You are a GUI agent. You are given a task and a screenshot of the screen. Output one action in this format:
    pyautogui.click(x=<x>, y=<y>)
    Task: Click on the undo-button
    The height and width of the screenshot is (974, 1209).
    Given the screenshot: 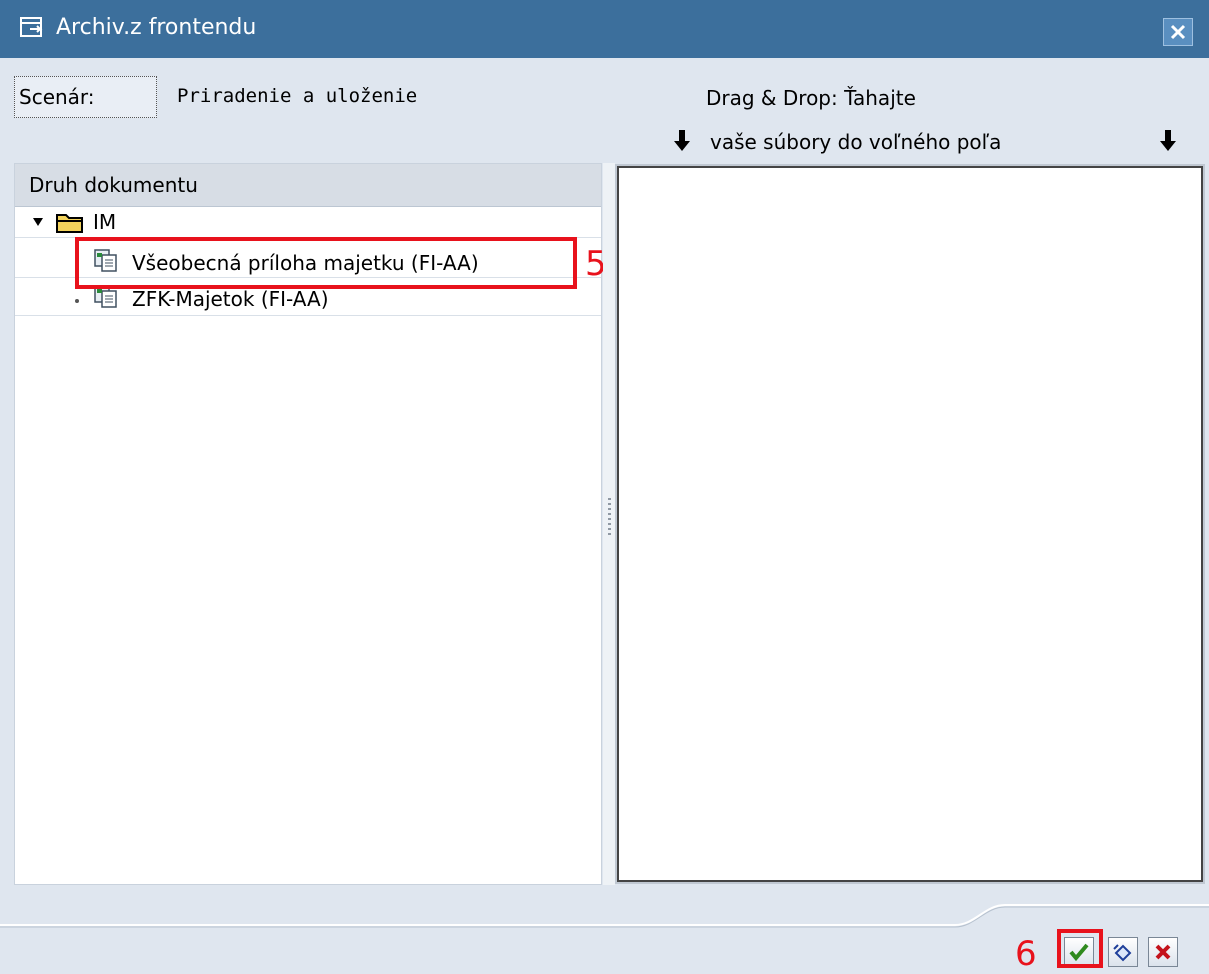 What is the action you would take?
    pyautogui.click(x=1123, y=952)
    